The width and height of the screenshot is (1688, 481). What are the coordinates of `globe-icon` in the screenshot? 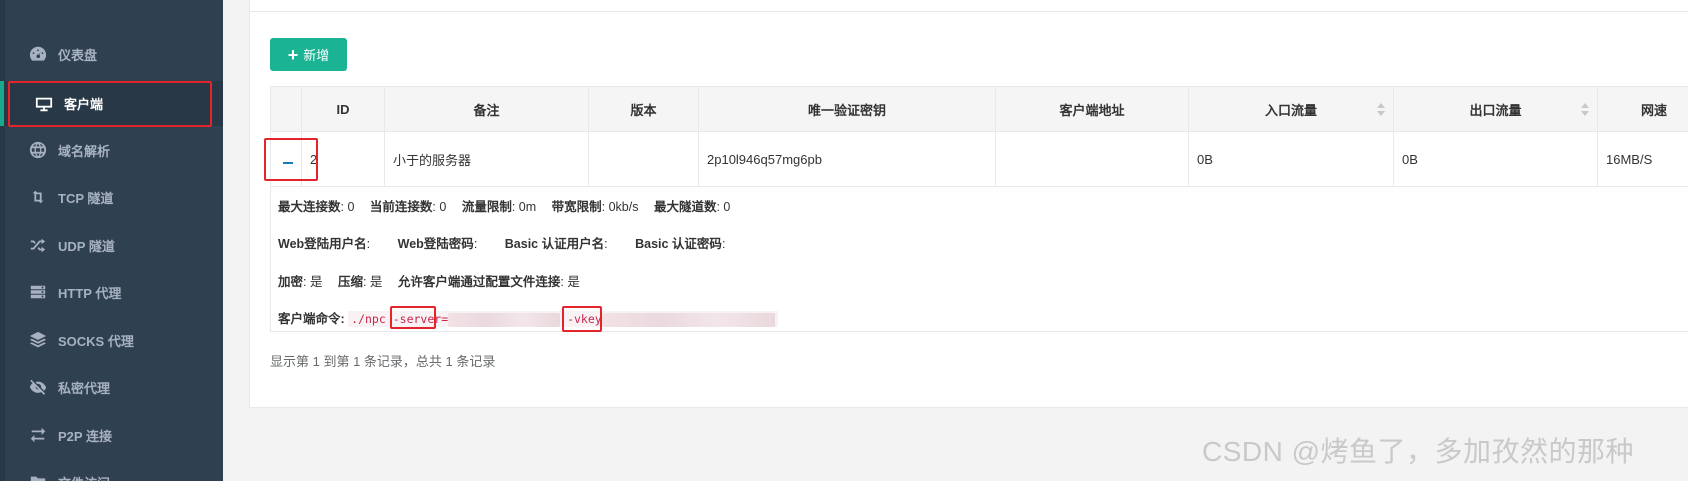 It's located at (38, 150).